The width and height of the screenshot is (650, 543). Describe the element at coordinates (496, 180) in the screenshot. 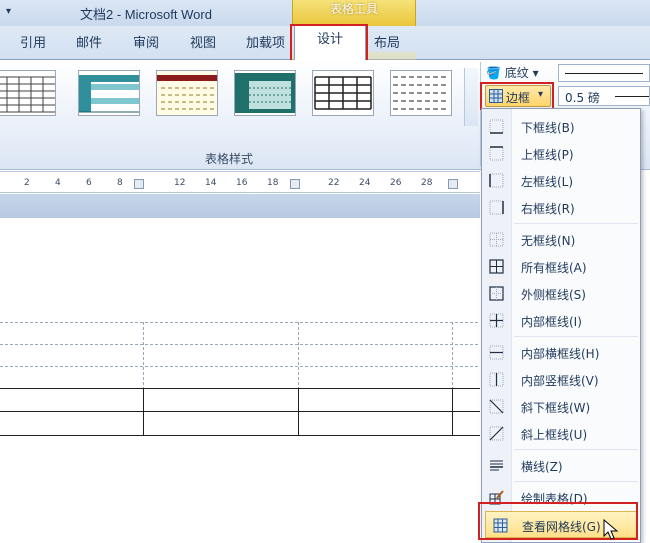

I see `left-border-icon` at that location.